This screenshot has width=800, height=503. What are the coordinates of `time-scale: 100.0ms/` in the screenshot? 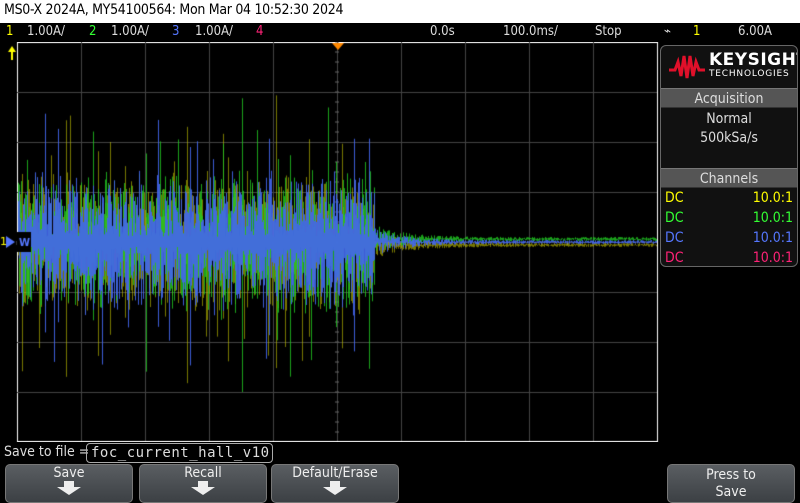 It's located at (530, 31).